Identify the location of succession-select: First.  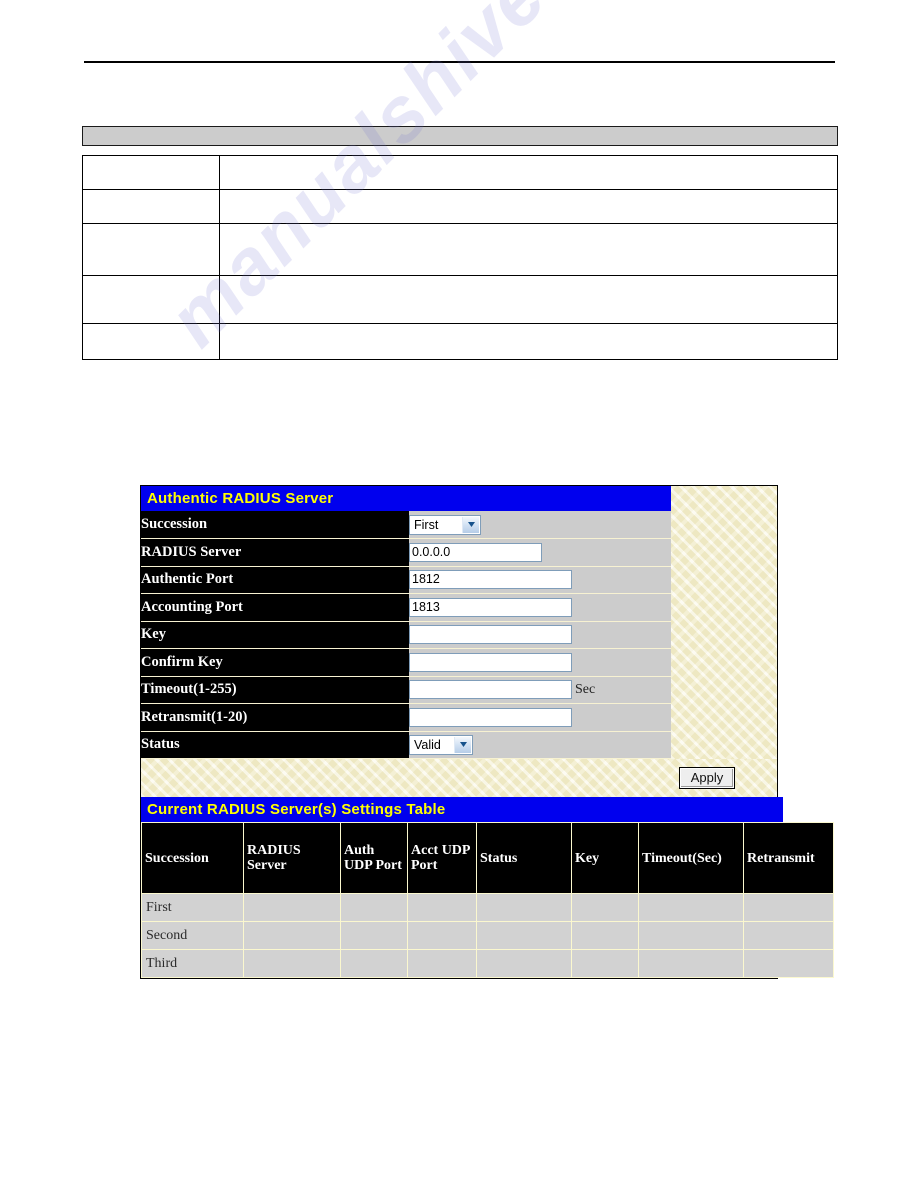
(445, 524).